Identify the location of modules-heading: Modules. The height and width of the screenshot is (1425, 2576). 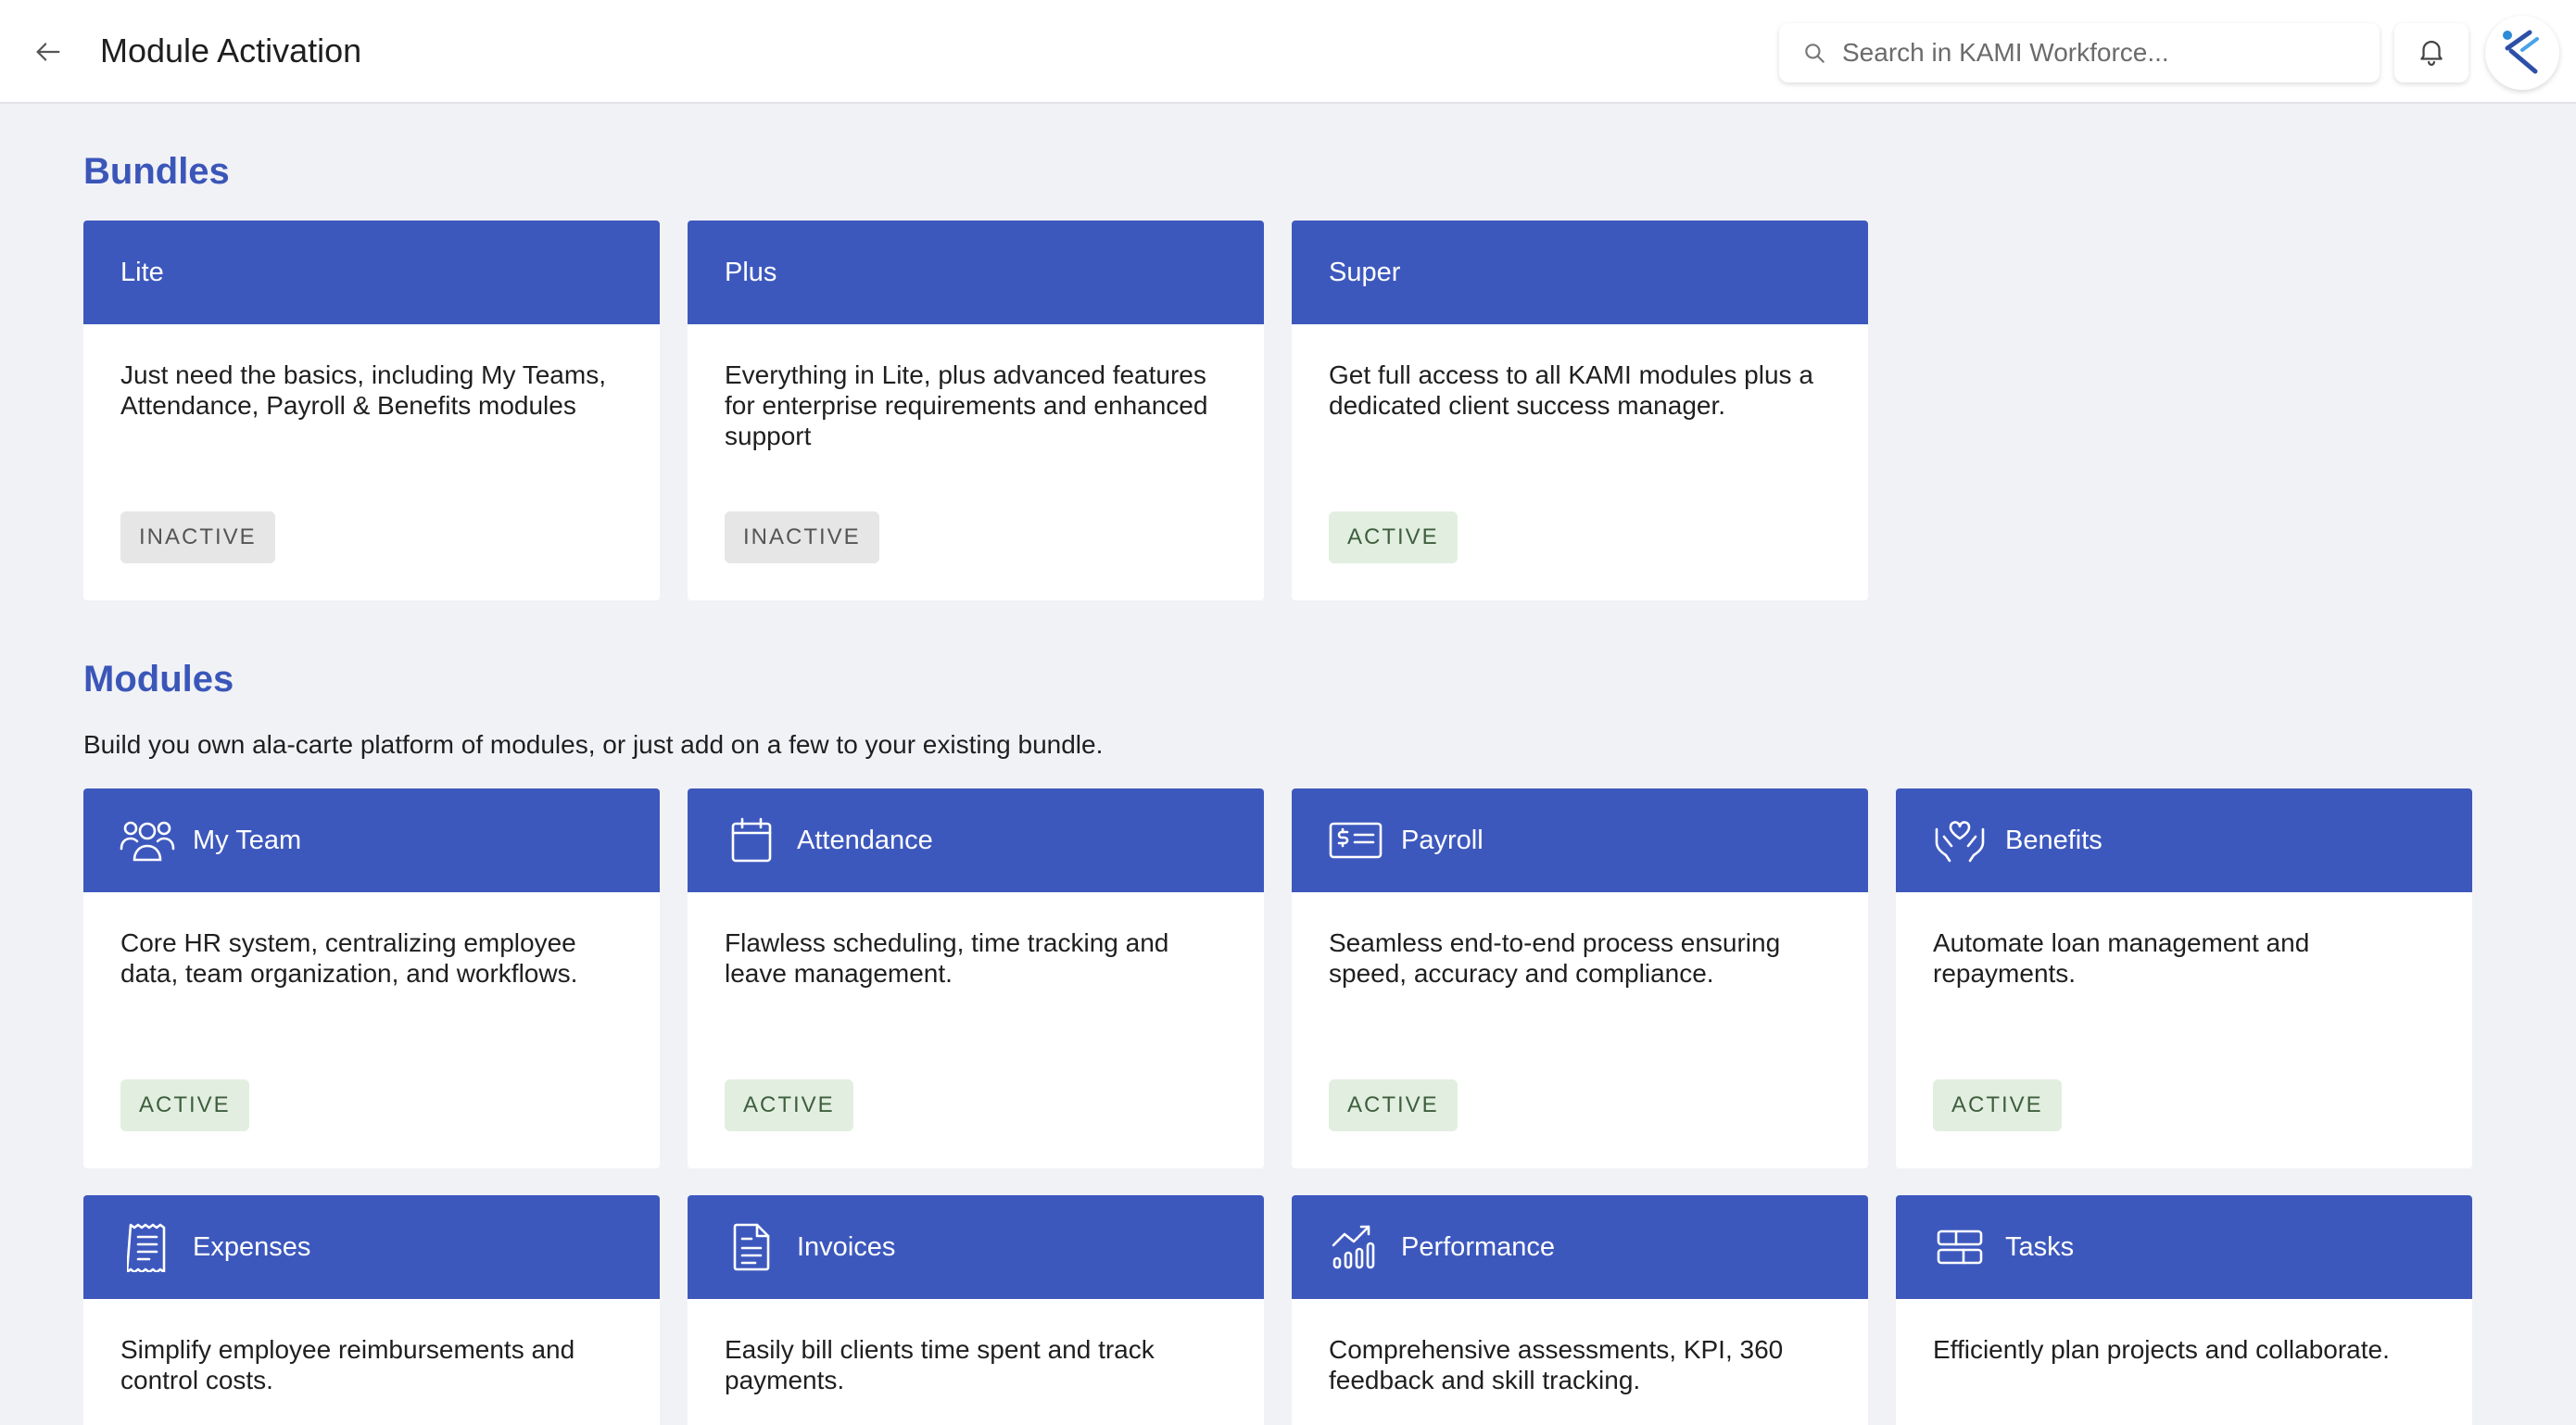
(158, 679).